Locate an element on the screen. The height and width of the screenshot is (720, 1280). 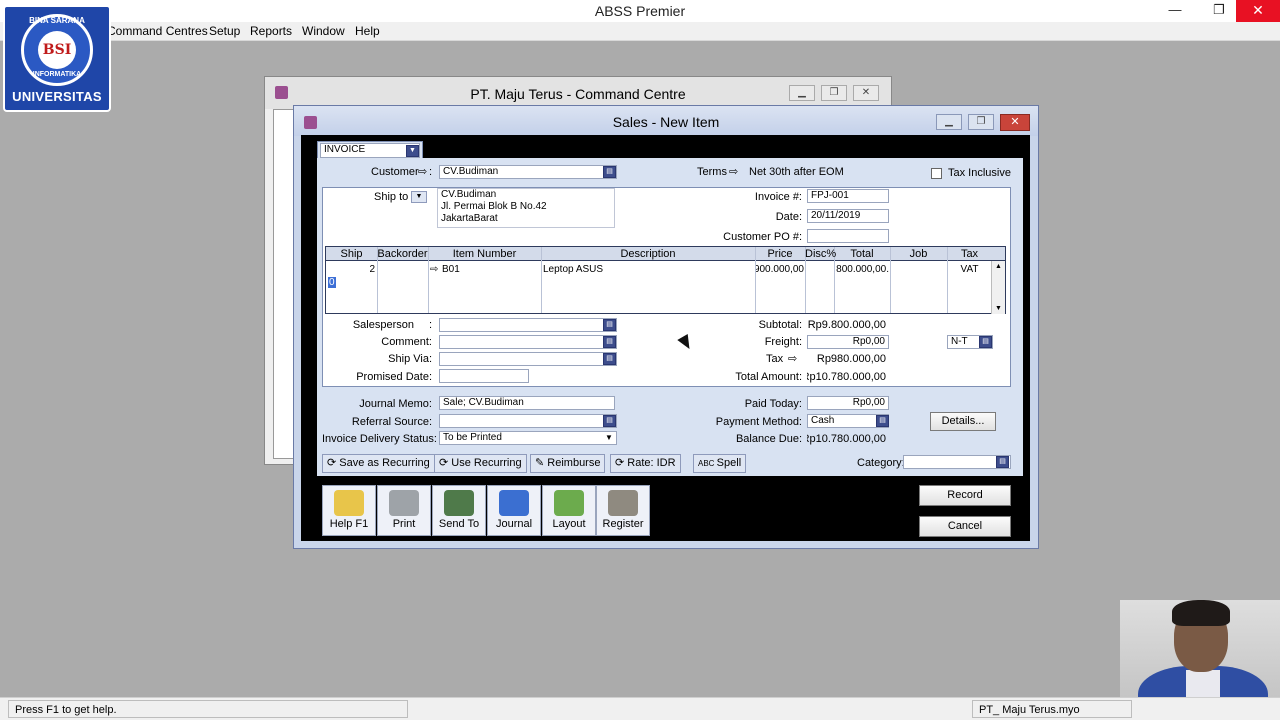
journal-memo-field: Sale; CV.Budiman is located at coordinates (527, 403).